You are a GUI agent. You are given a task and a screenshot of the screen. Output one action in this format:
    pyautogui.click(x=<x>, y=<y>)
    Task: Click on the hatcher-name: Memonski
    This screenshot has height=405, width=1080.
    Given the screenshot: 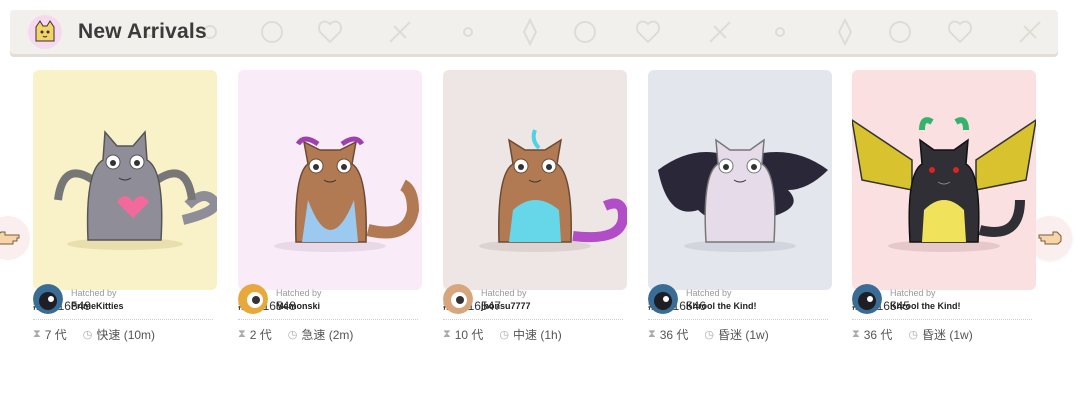 What is the action you would take?
    pyautogui.click(x=299, y=306)
    